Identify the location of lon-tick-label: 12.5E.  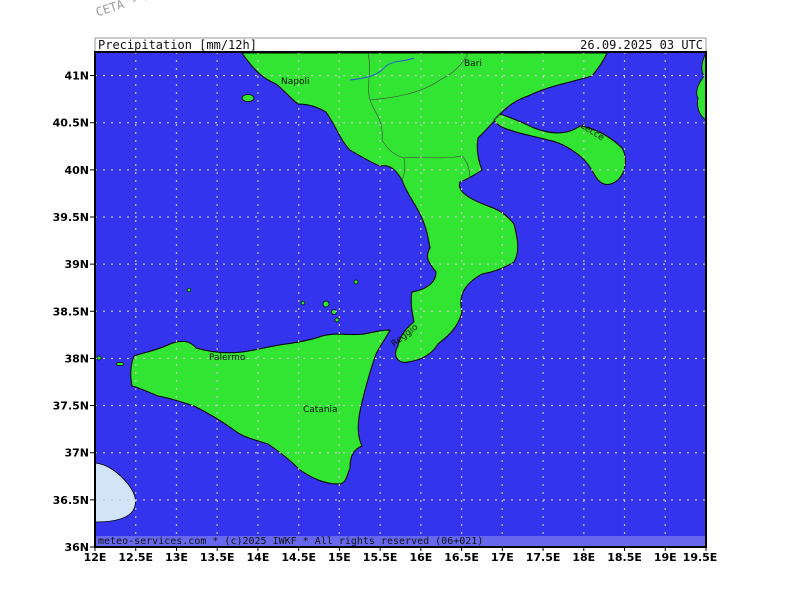
(135, 557).